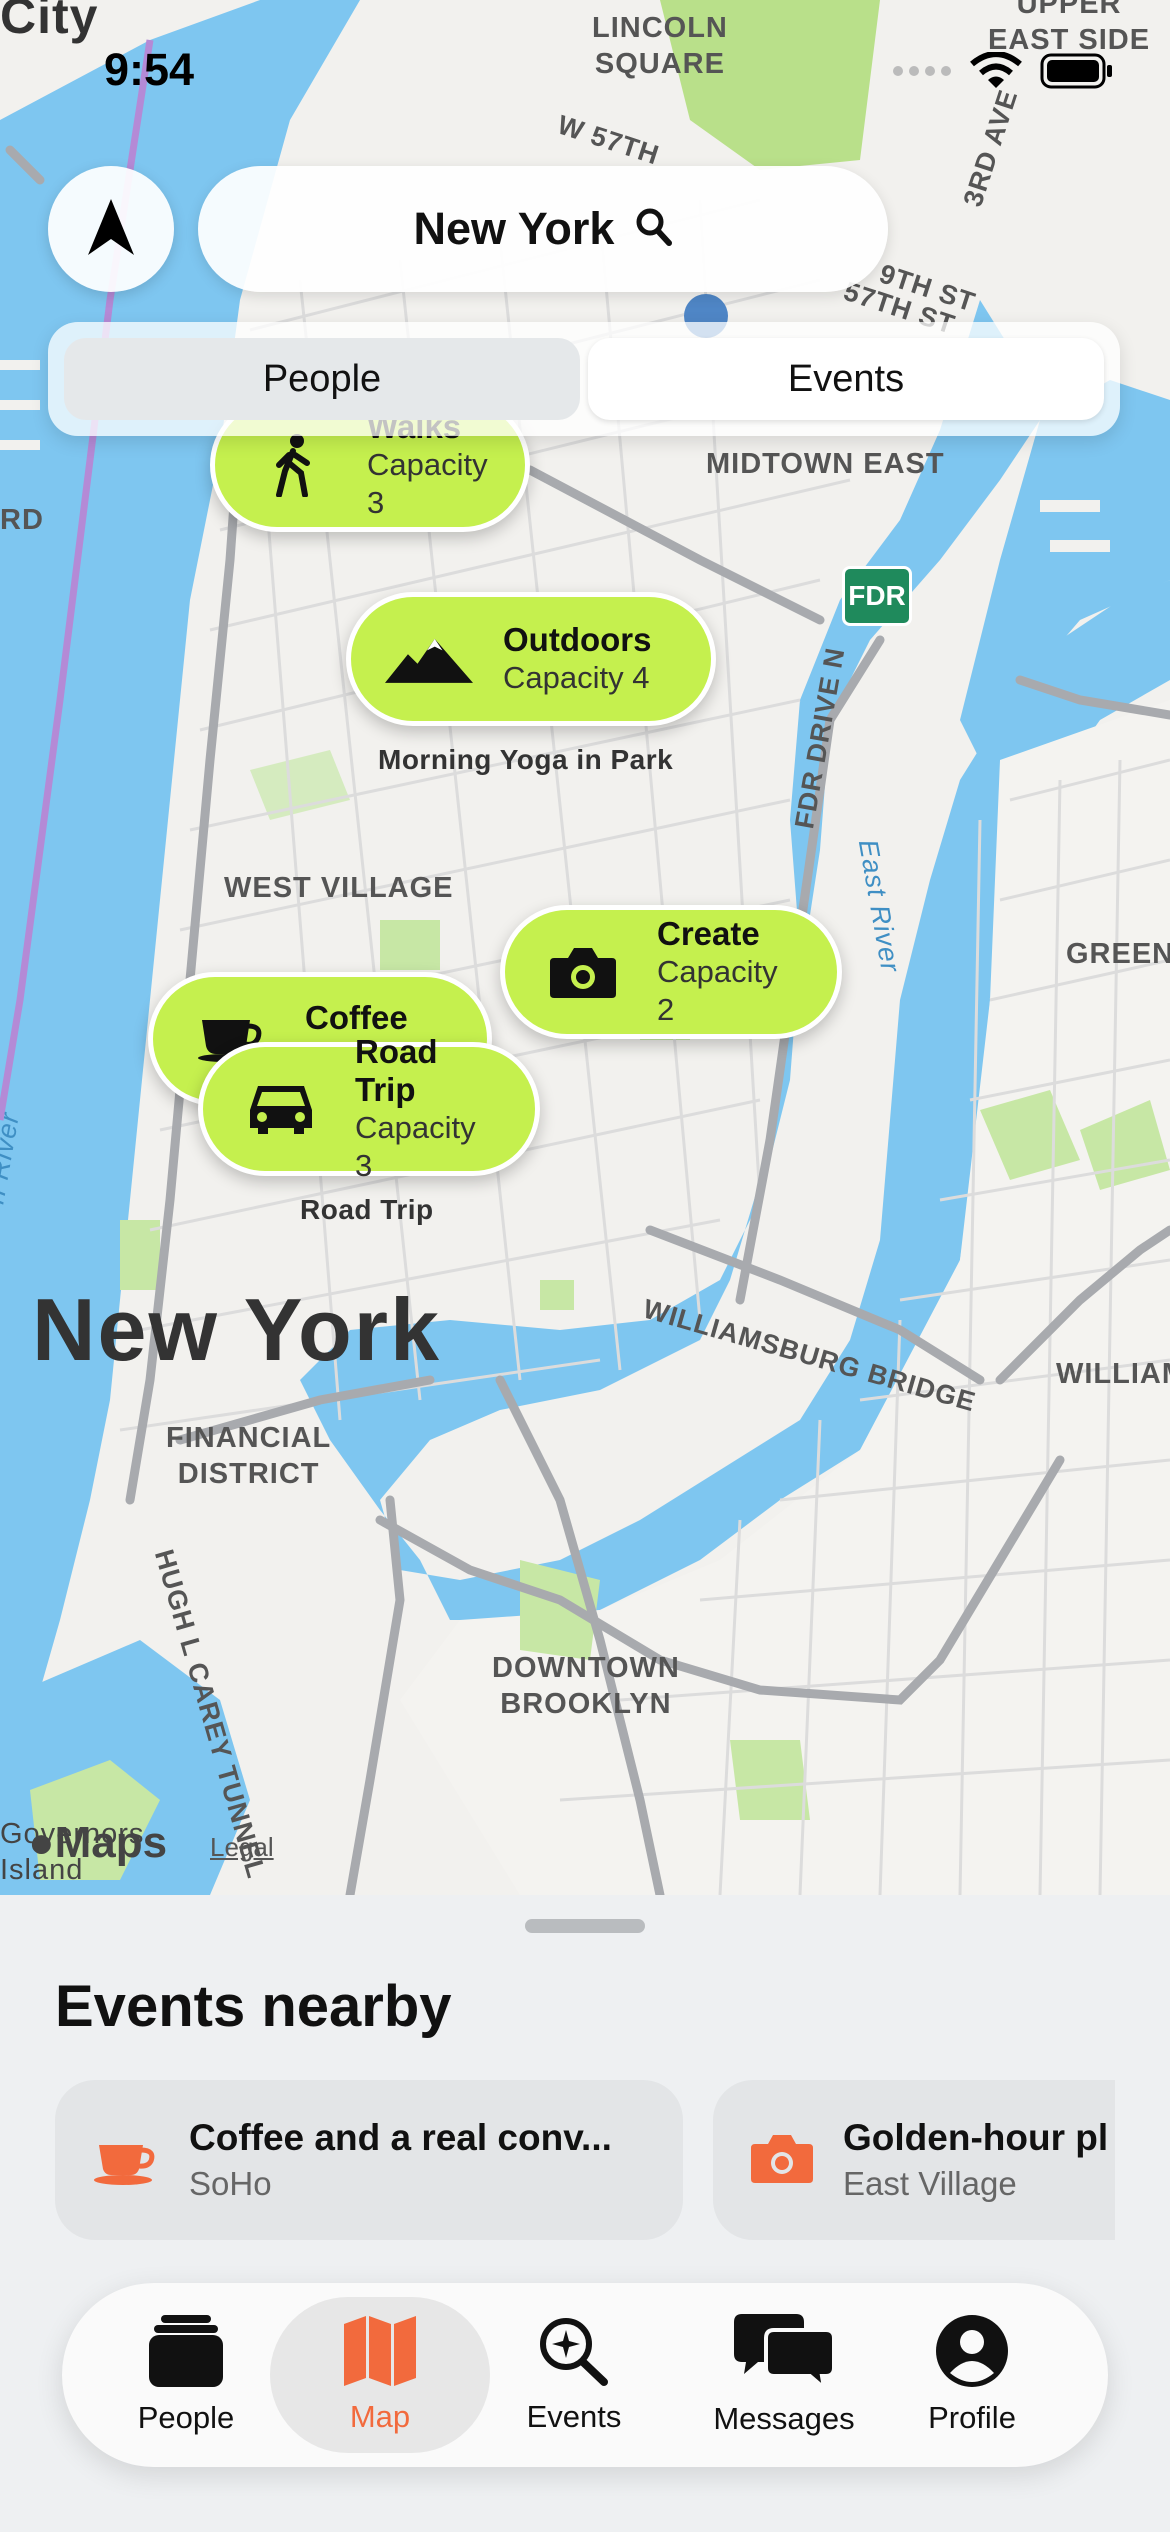  I want to click on fdr-shield: FDR, so click(877, 596).